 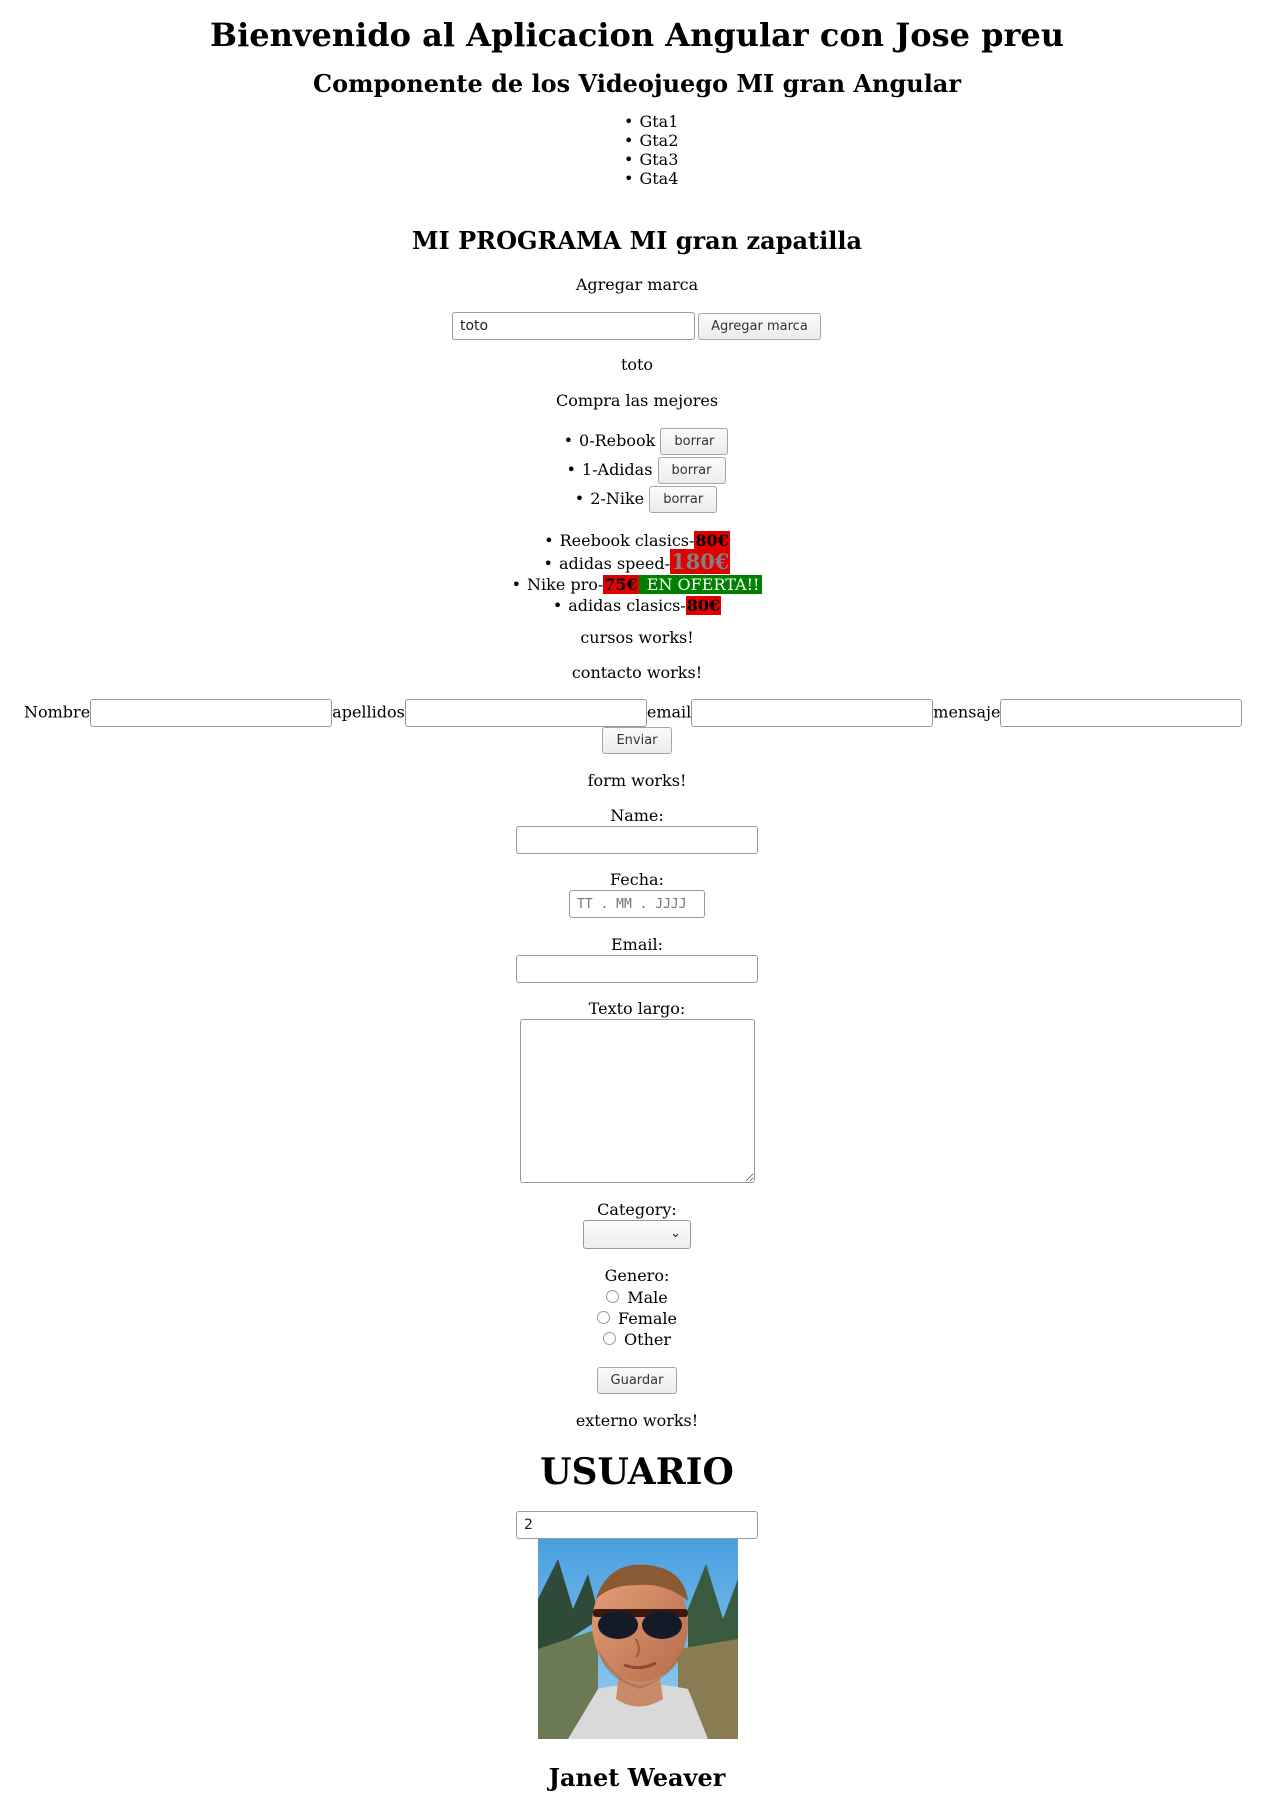 What do you see at coordinates (664, 140) in the screenshot?
I see `list-item: Gta2` at bounding box center [664, 140].